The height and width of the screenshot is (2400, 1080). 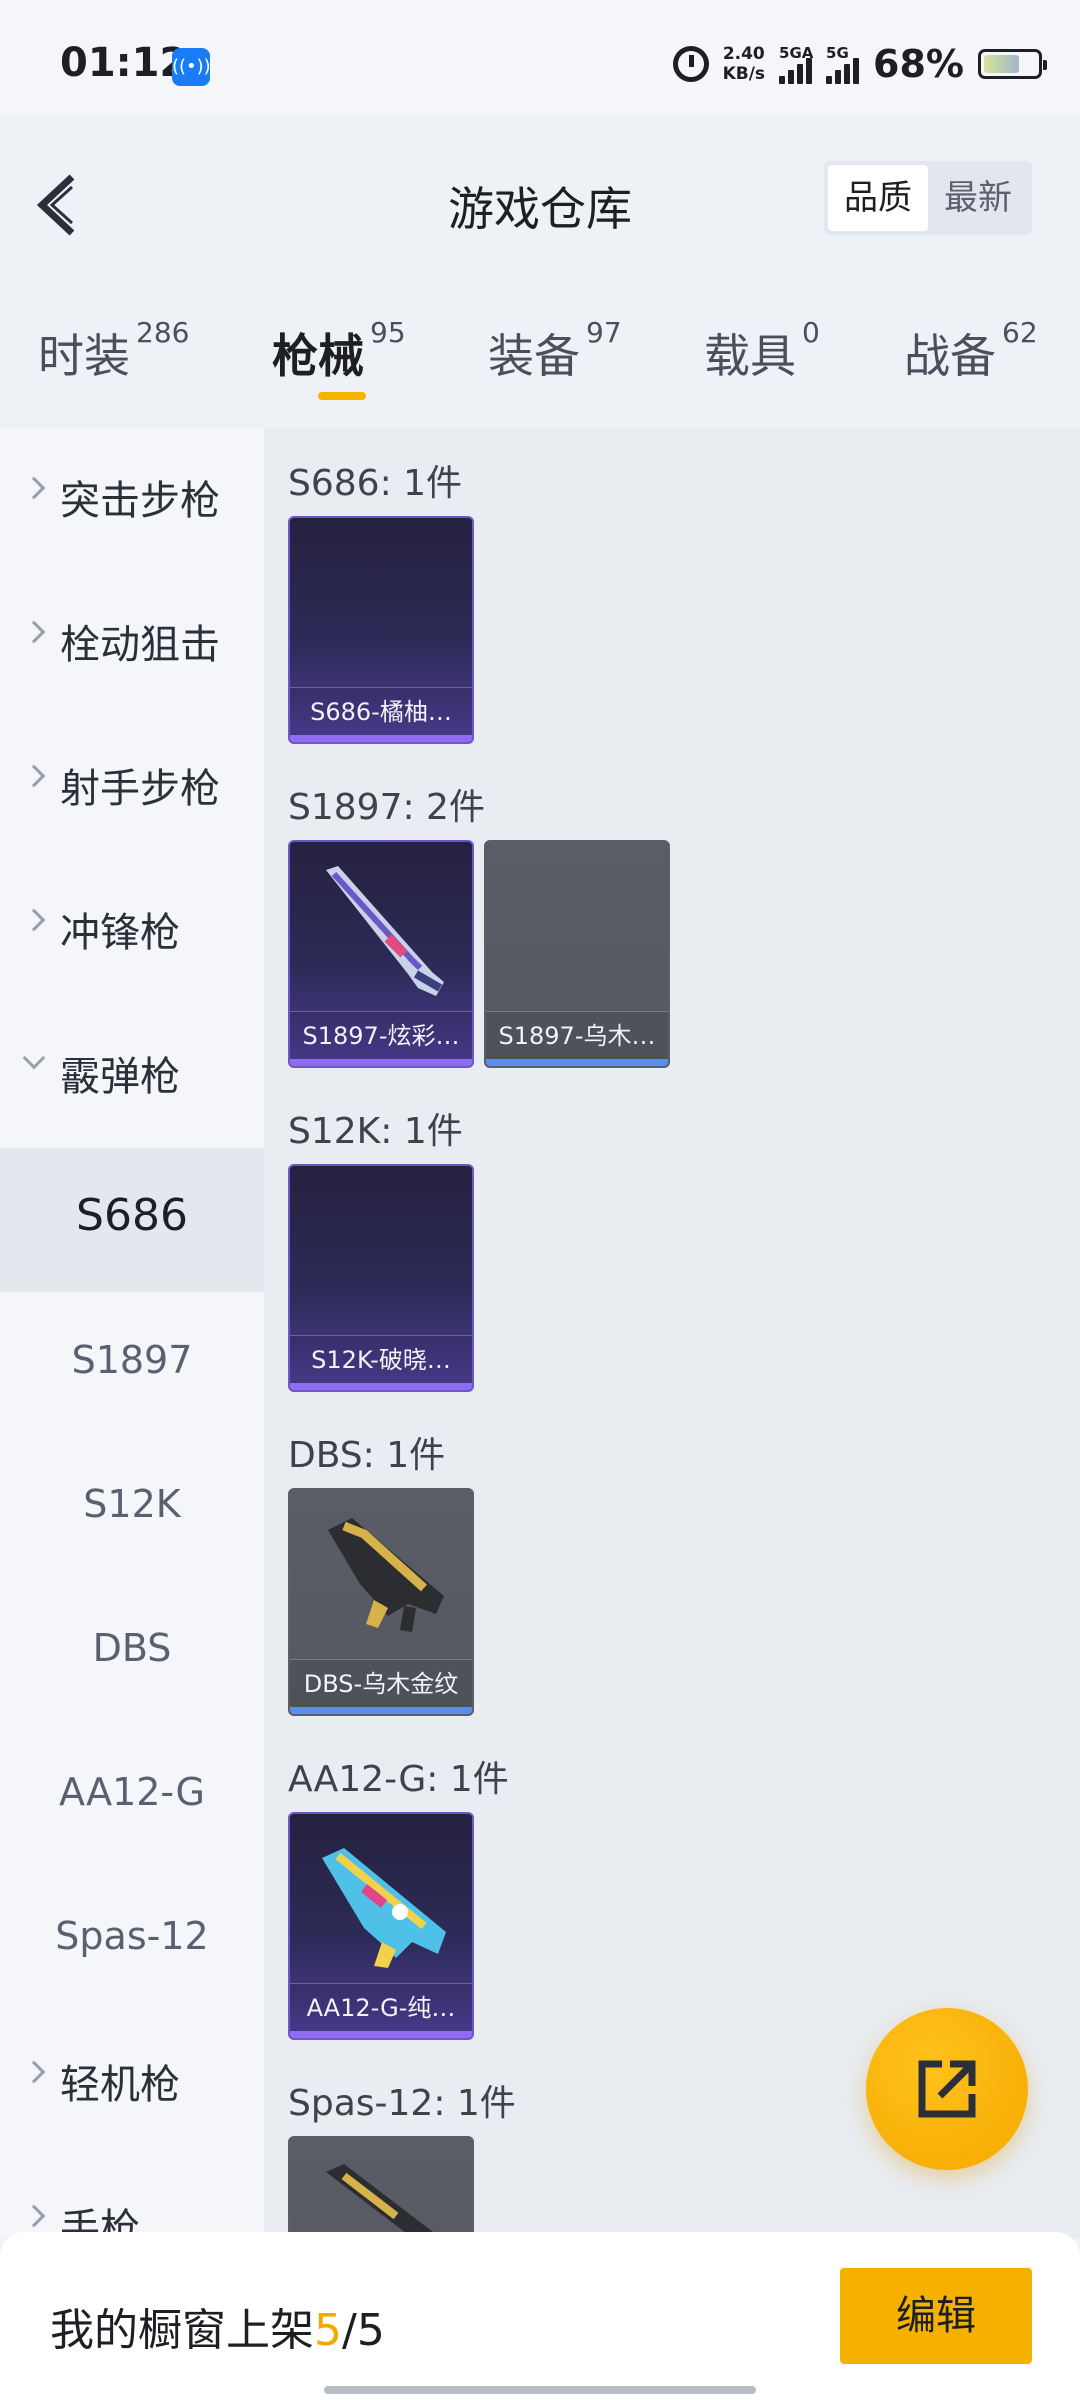 I want to click on sidebar-item-label: DBS, so click(x=132, y=1648).